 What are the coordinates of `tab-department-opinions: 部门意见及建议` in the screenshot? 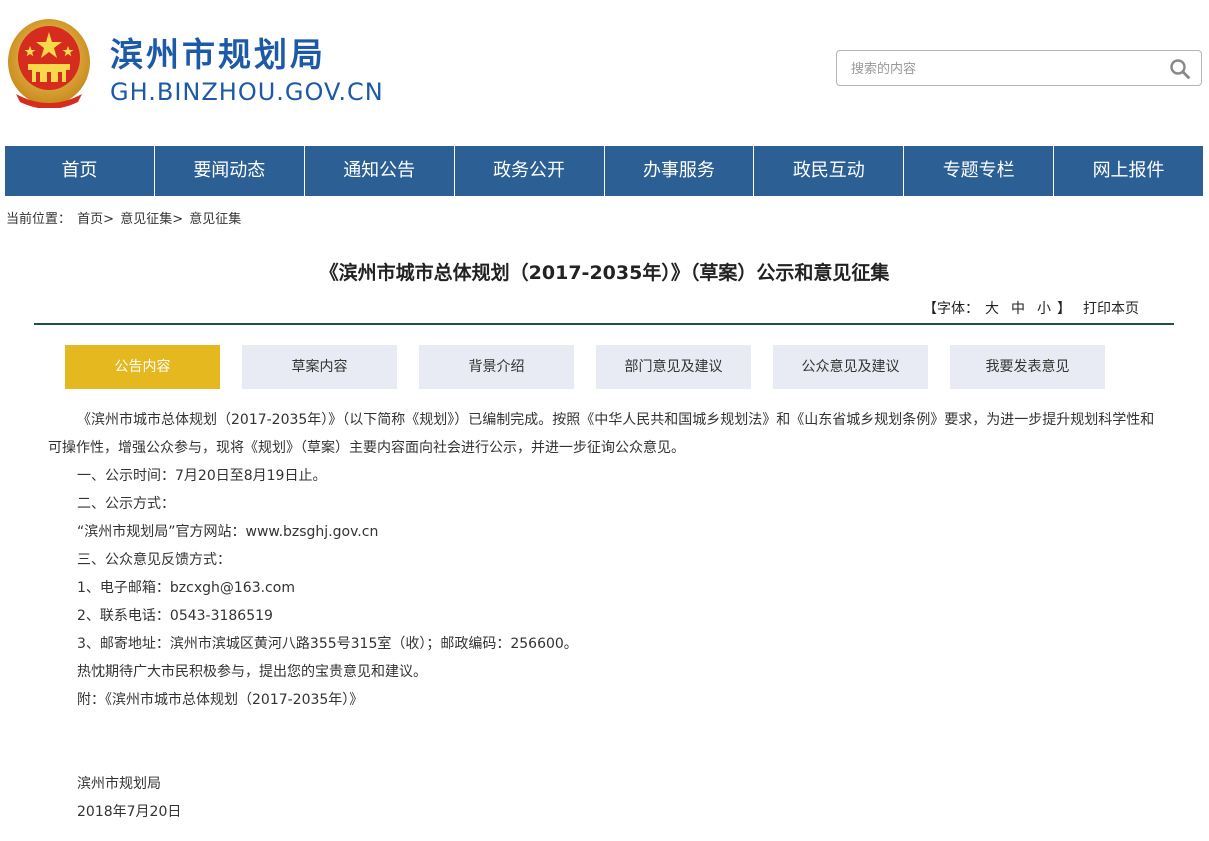 It's located at (673, 367).